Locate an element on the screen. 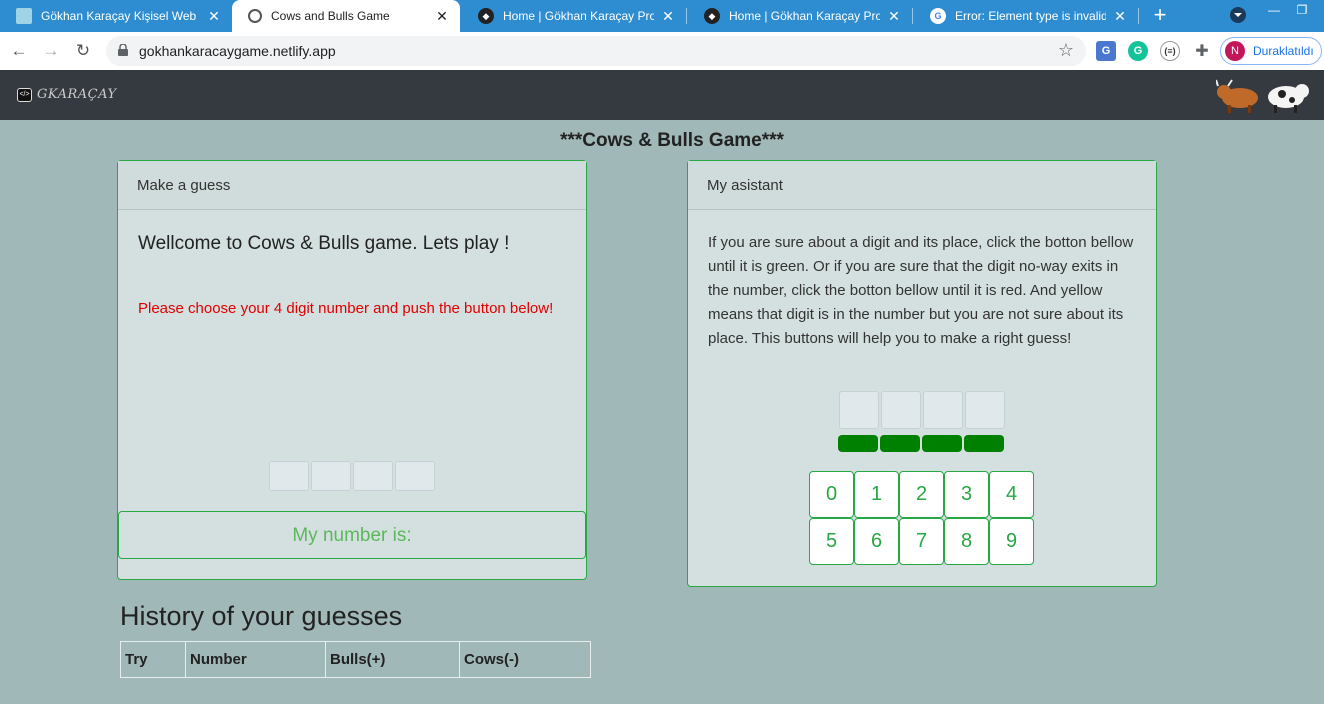 This screenshot has height=704, width=1324. digit-button-7: 7 is located at coordinates (921, 541).